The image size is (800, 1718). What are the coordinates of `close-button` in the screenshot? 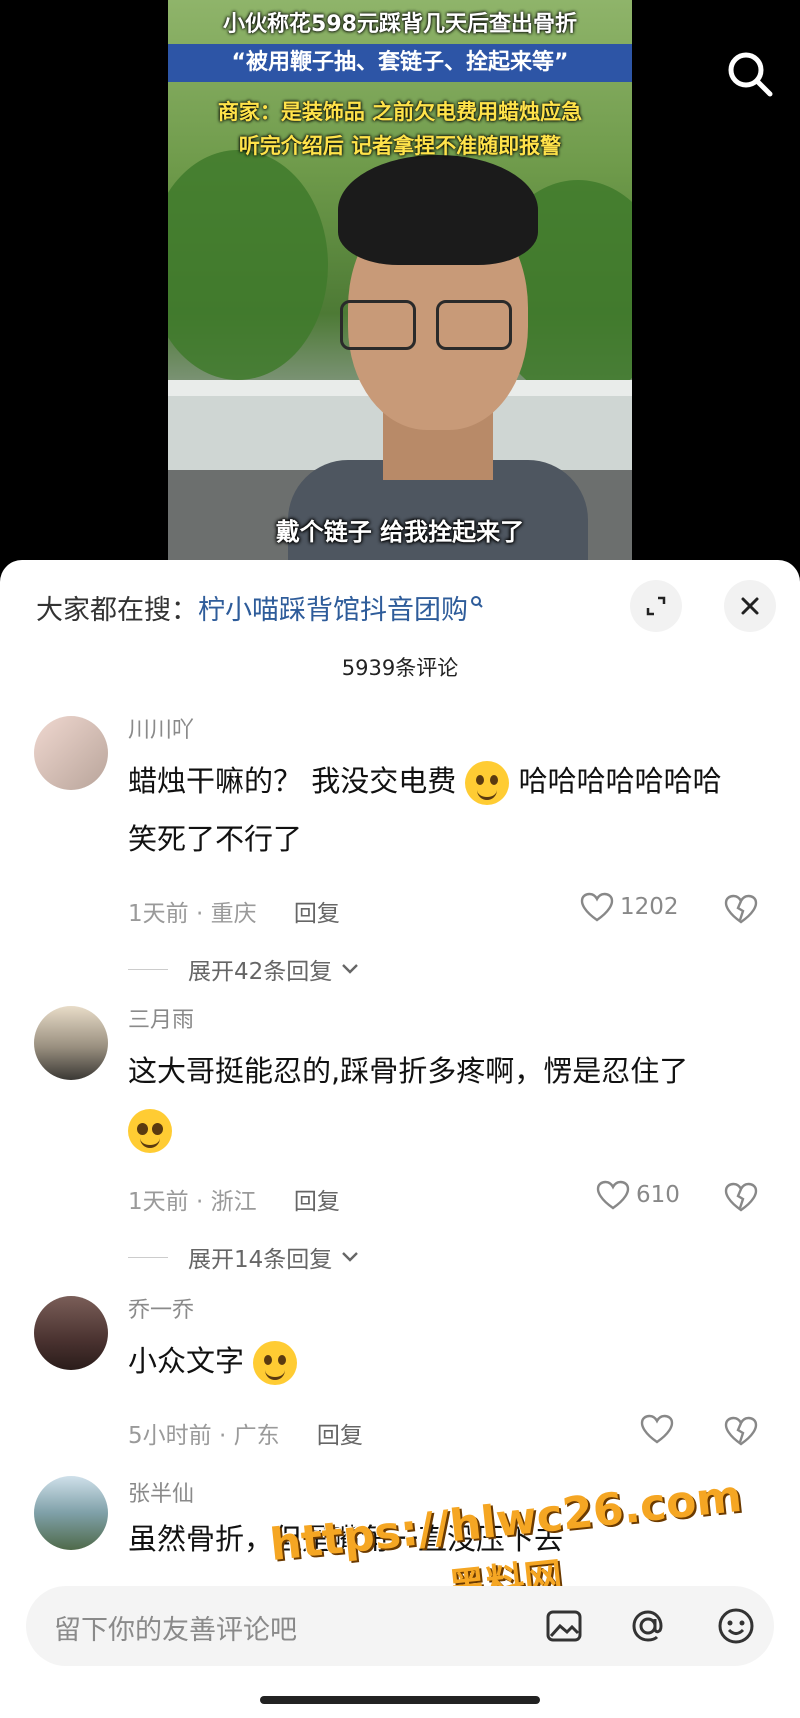 It's located at (750, 606).